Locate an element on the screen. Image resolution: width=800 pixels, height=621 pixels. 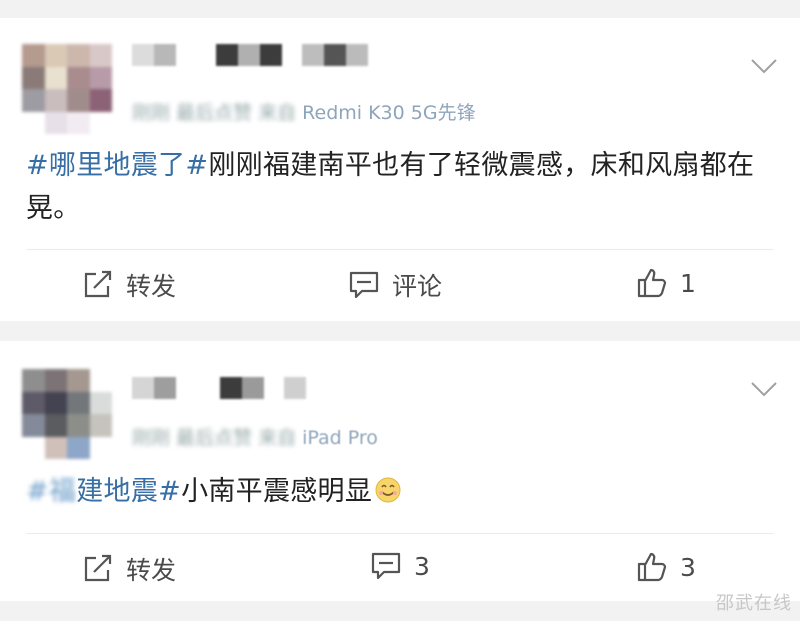
like-button: 3 is located at coordinates (666, 567).